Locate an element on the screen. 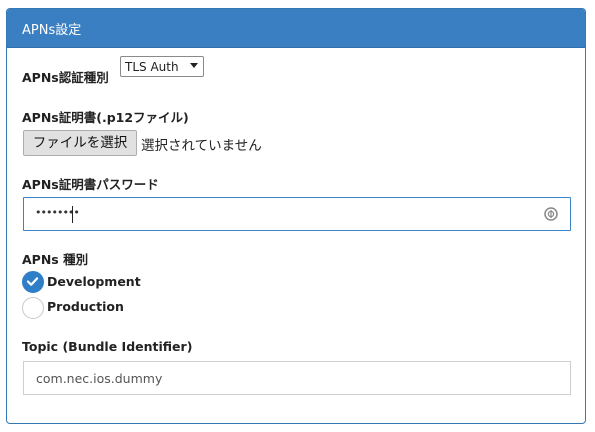  topic-input: com.nec.ios.dummy is located at coordinates (297, 378).